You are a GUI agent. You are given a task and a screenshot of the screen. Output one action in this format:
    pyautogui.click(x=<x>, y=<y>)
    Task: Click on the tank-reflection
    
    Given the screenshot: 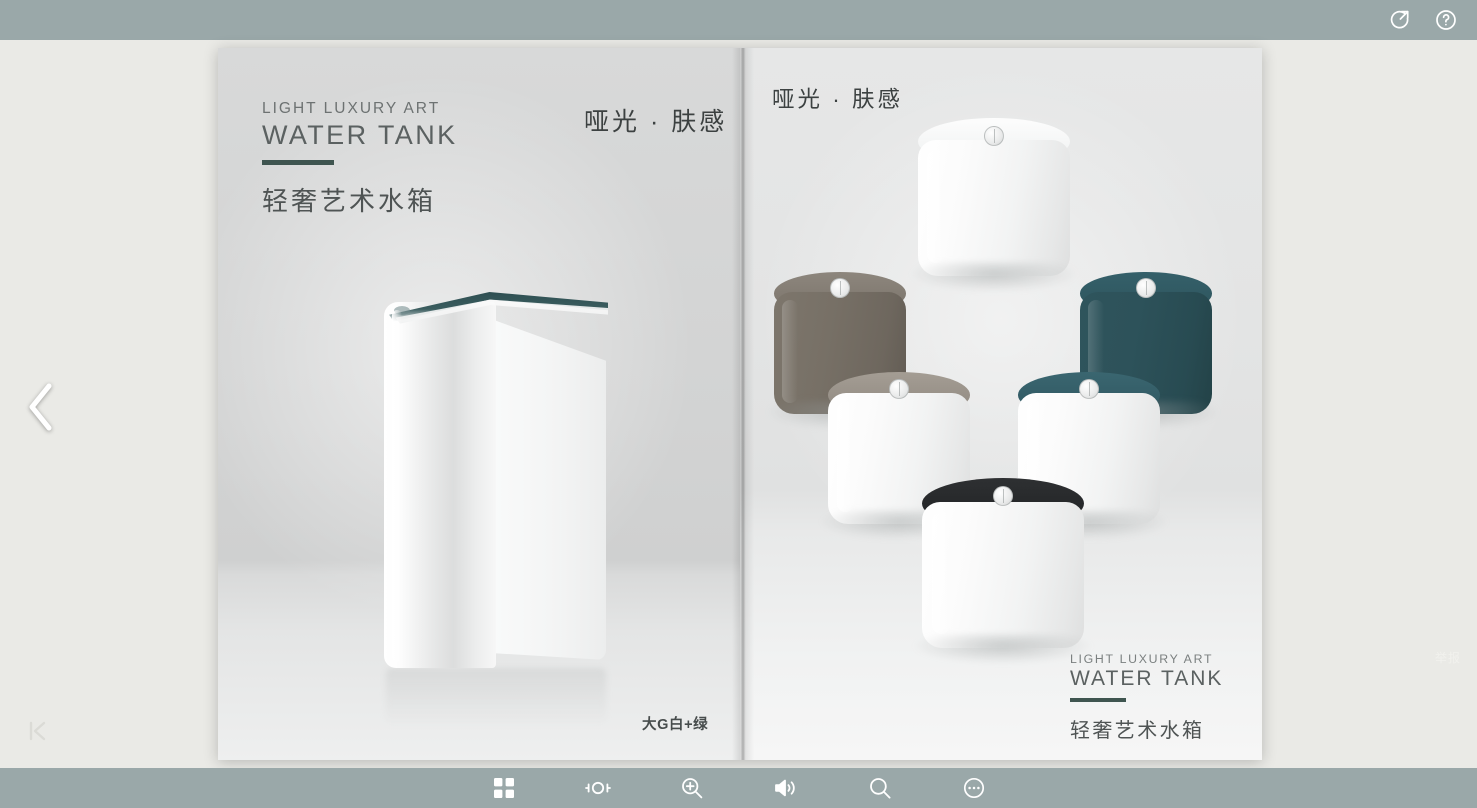 What is the action you would take?
    pyautogui.click(x=496, y=697)
    